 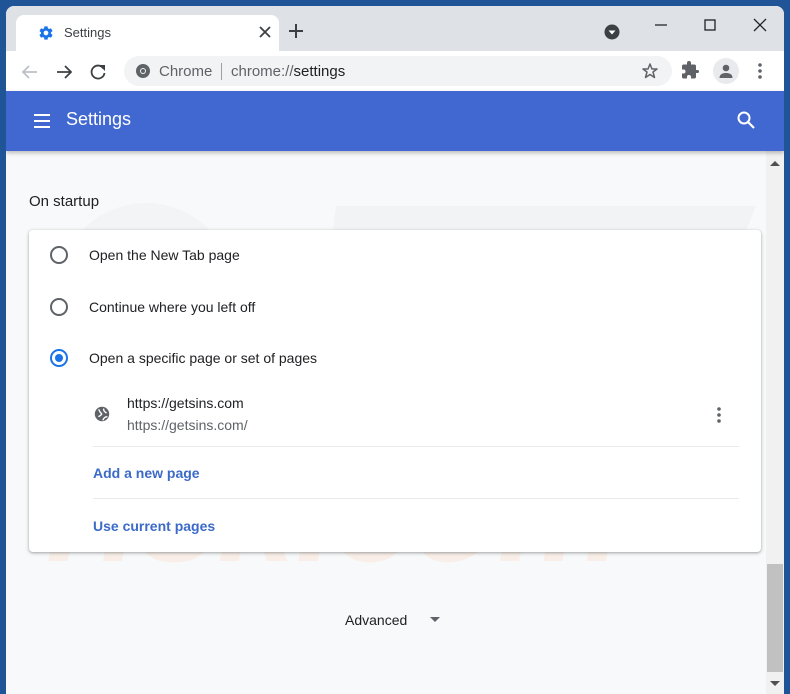 What do you see at coordinates (775, 422) in the screenshot?
I see `scrollbar` at bounding box center [775, 422].